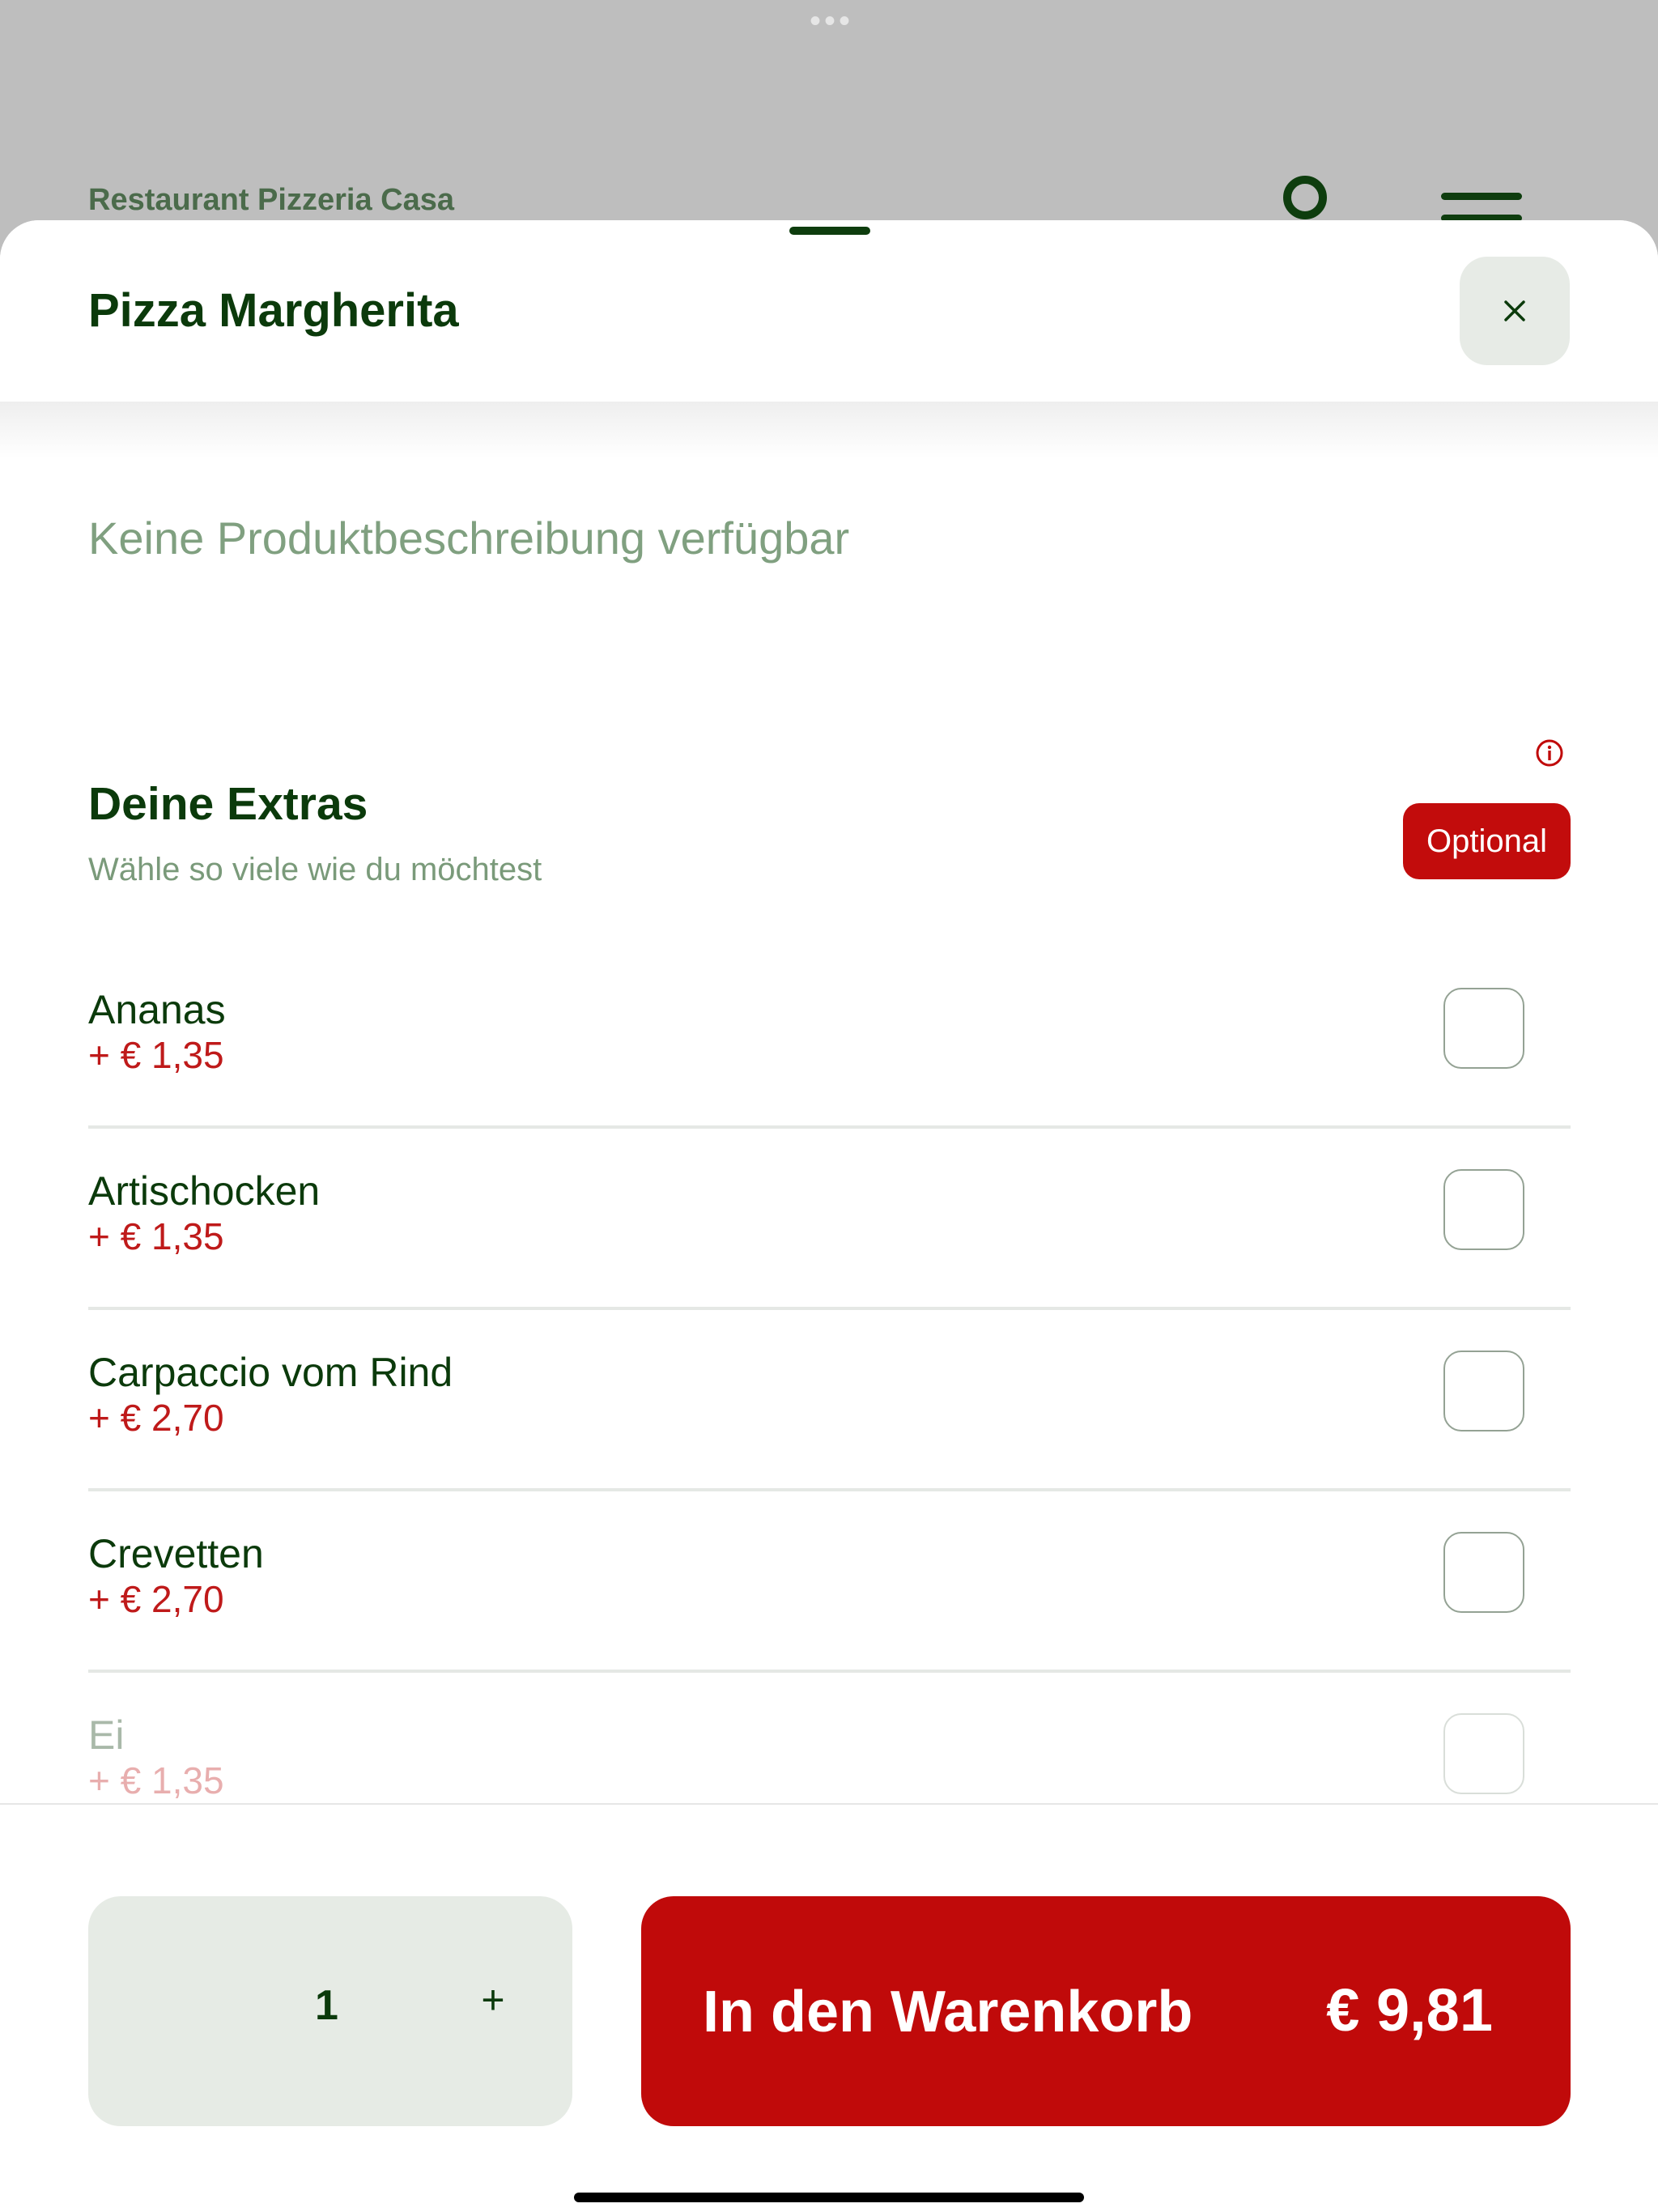  What do you see at coordinates (829, 231) in the screenshot?
I see `sheet-grabber` at bounding box center [829, 231].